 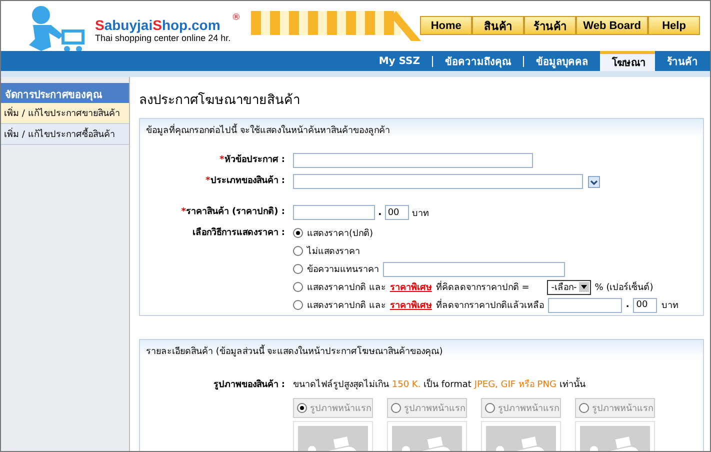 I want to click on sidebar-title: จัดการประกาศของคุณ, so click(x=65, y=93).